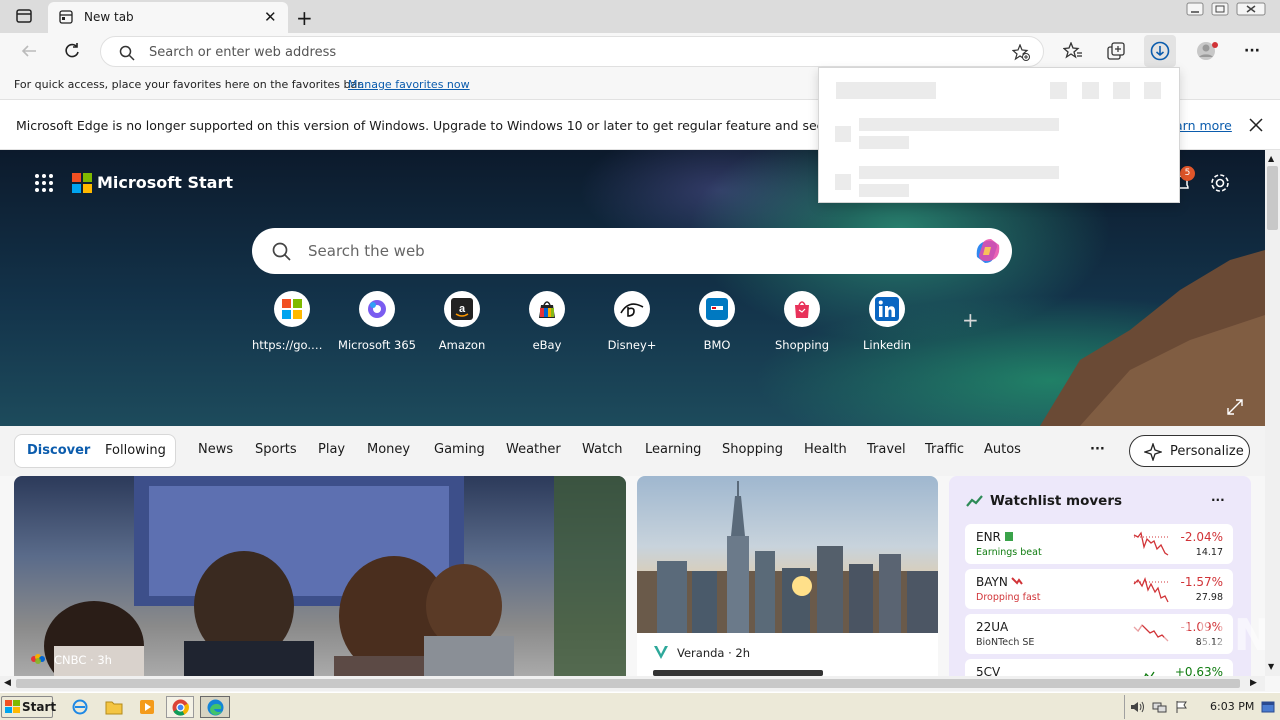 This screenshot has width=1280, height=720. What do you see at coordinates (640, 16) in the screenshot?
I see `tab-strip: New tab ✕ +` at bounding box center [640, 16].